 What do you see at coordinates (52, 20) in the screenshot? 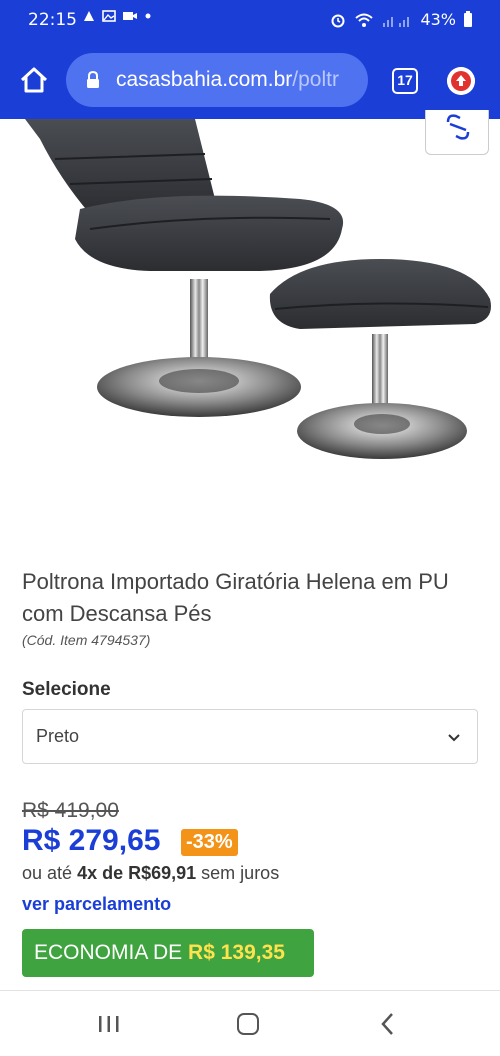
I see `status-time: 22:15` at bounding box center [52, 20].